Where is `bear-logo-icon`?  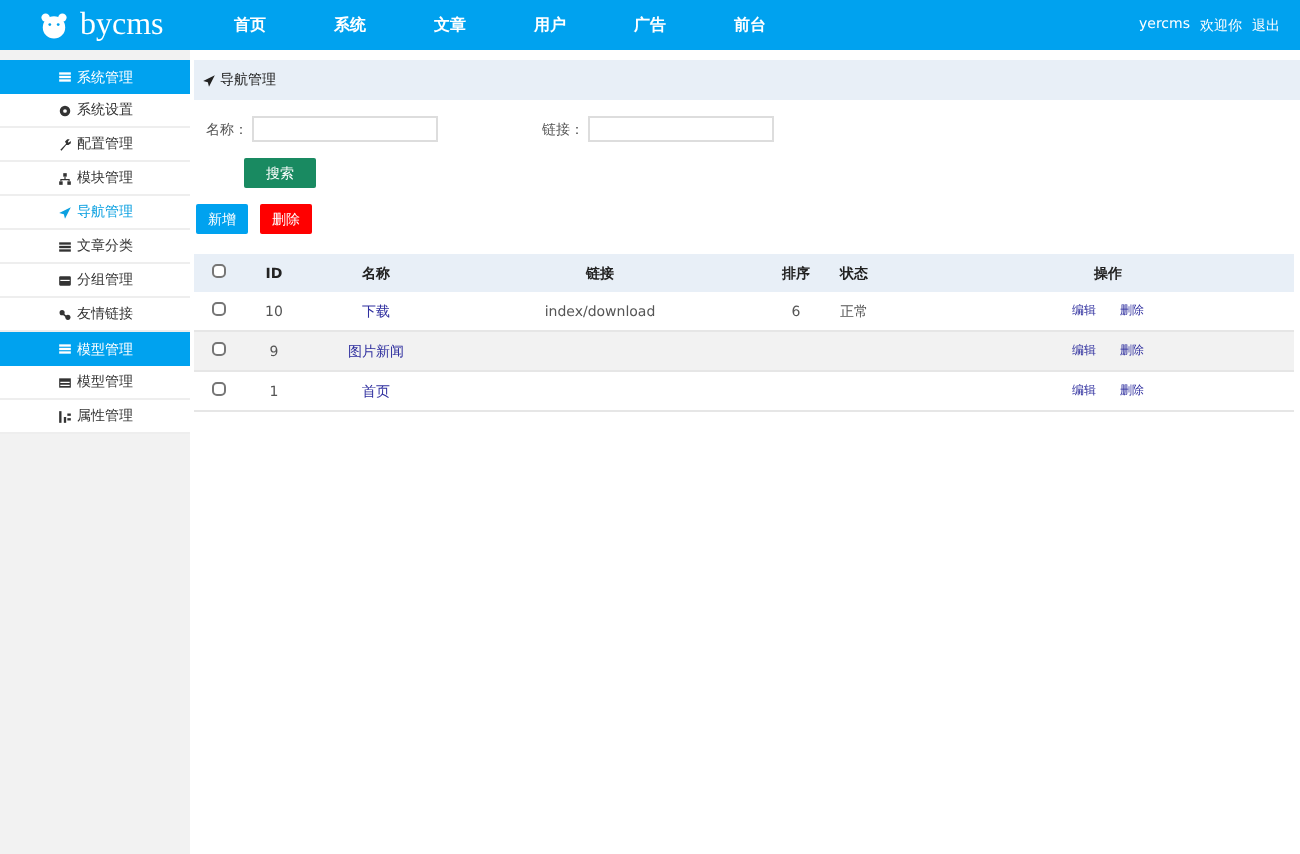
bear-logo-icon is located at coordinates (54, 25).